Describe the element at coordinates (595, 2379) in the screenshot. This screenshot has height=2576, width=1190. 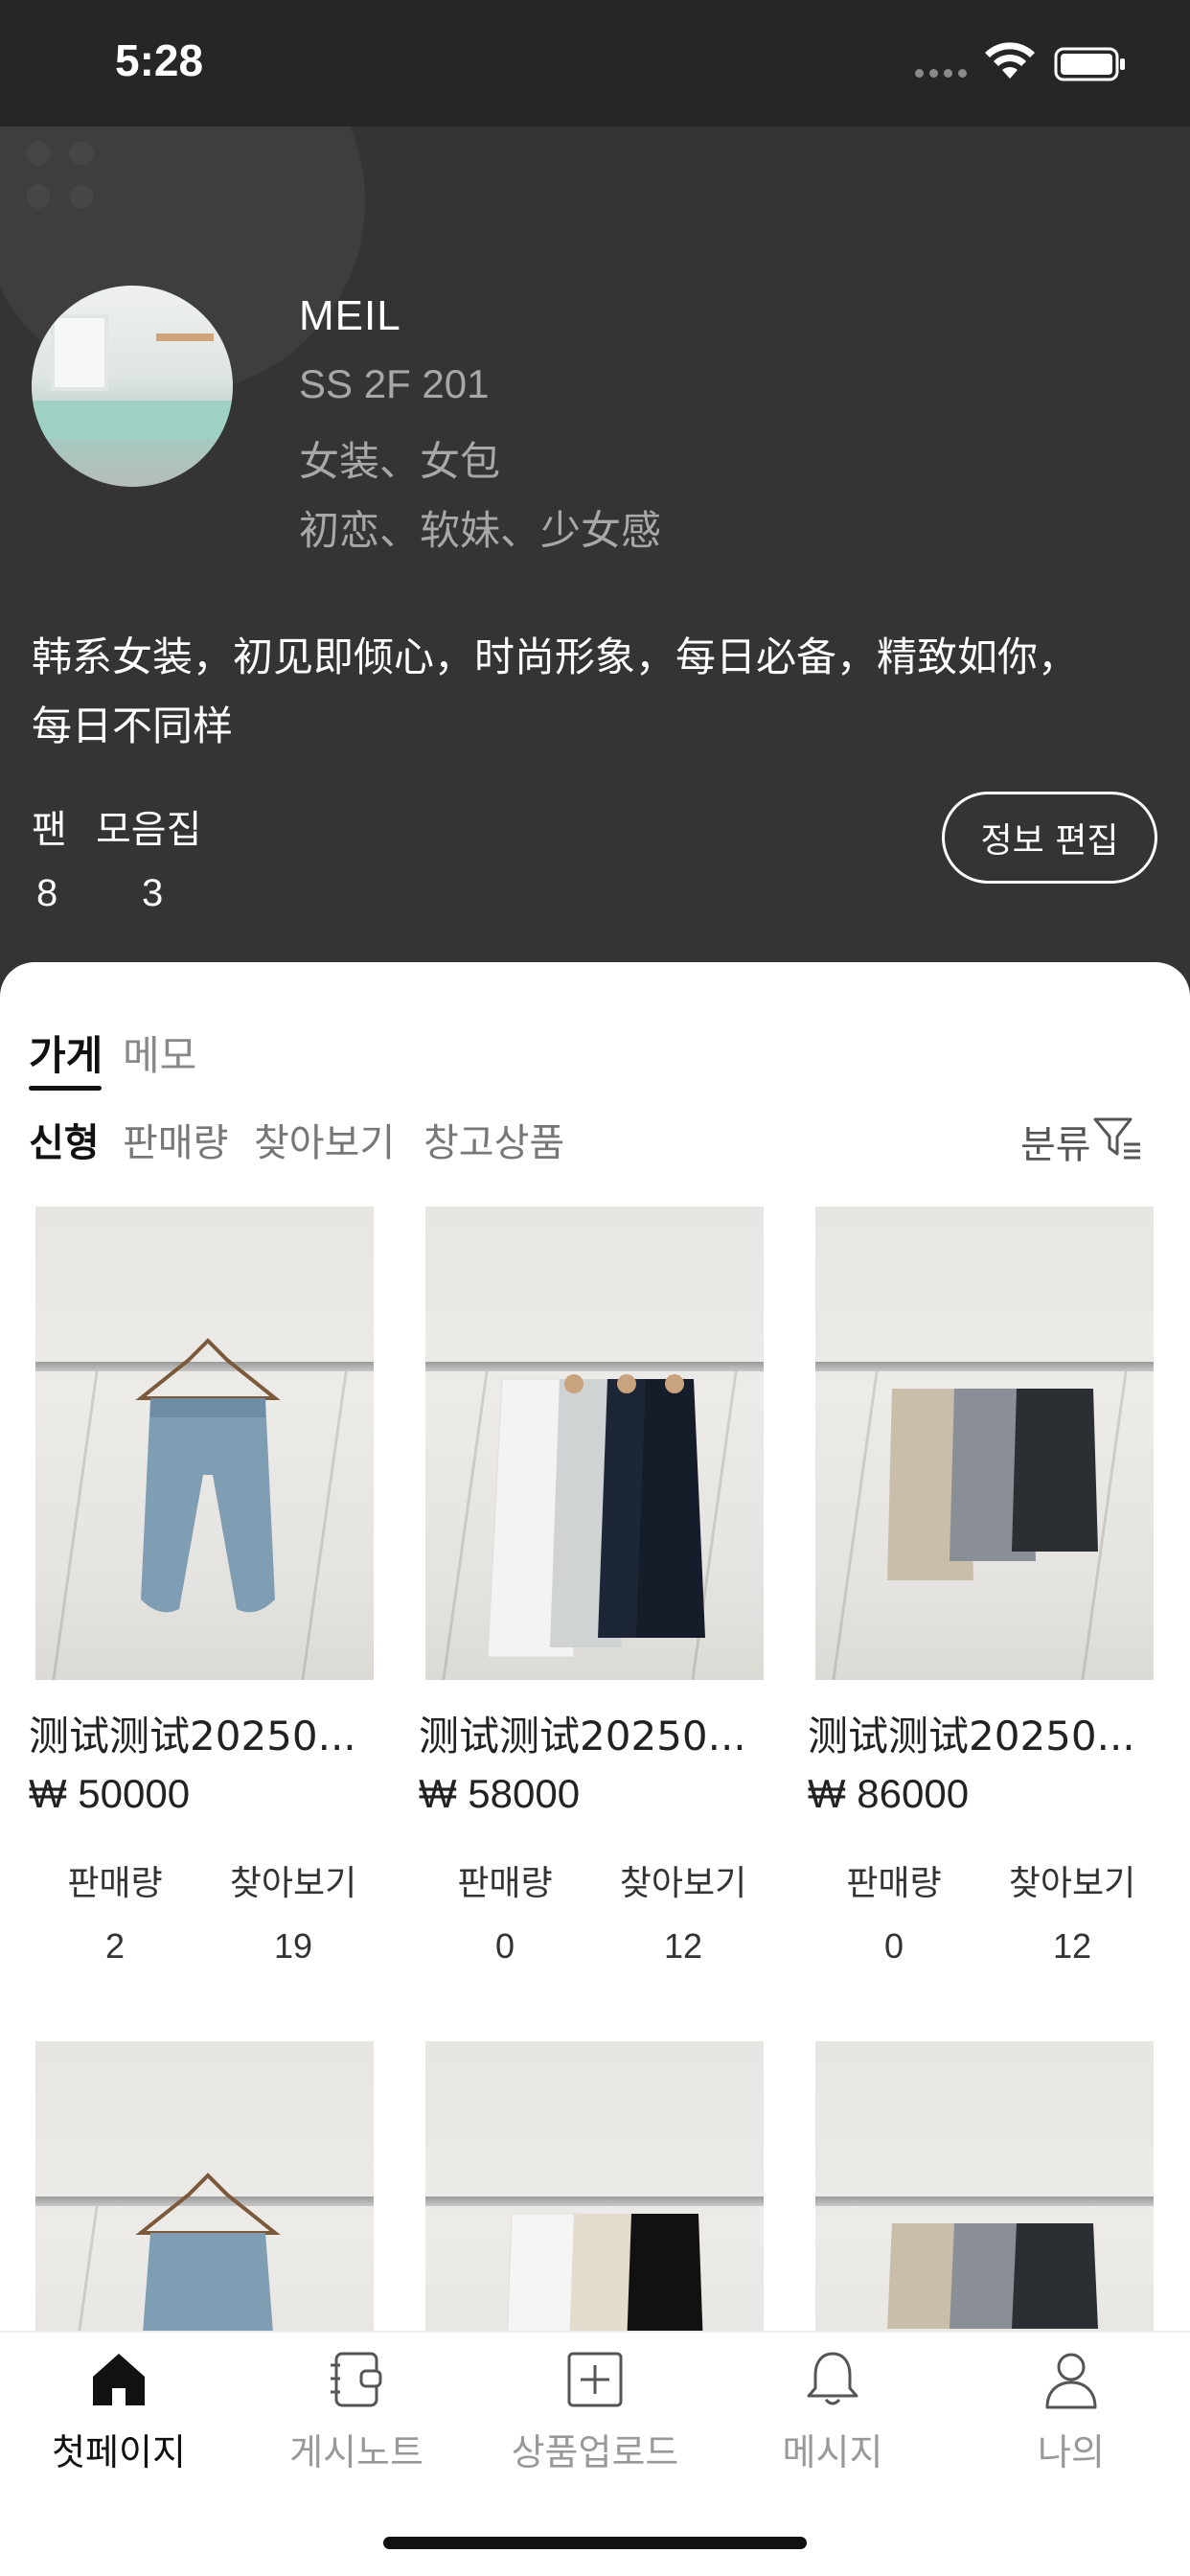
I see `upload-plus-icon` at that location.